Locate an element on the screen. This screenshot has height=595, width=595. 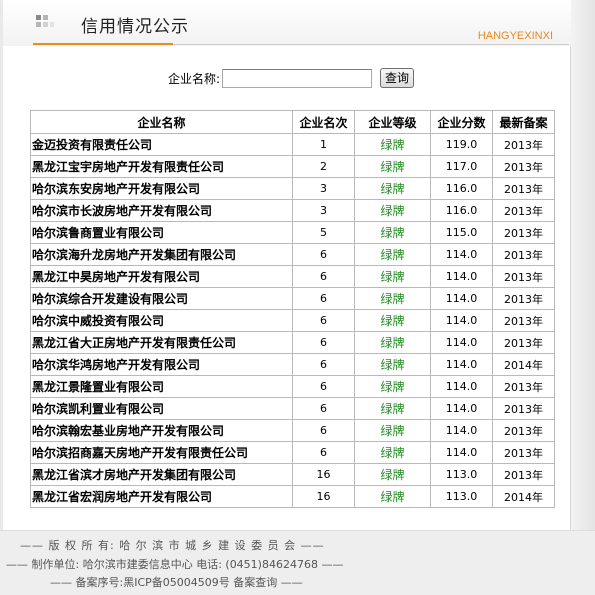
table-row: 哈尔滨华鸿房地产开发有限公司 6 绿牌 114.0 2014年 is located at coordinates (292, 364).